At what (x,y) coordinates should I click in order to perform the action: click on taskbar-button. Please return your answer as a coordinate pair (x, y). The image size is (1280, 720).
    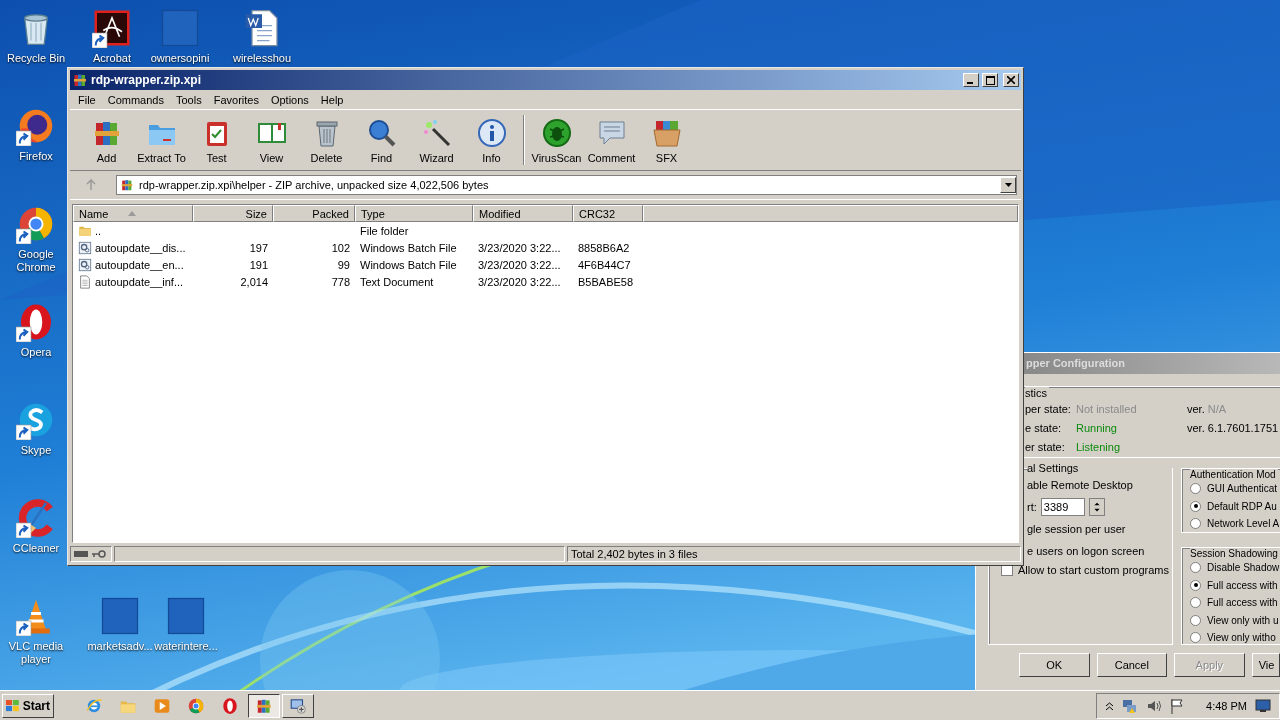
    Looking at the image, I should click on (264, 705).